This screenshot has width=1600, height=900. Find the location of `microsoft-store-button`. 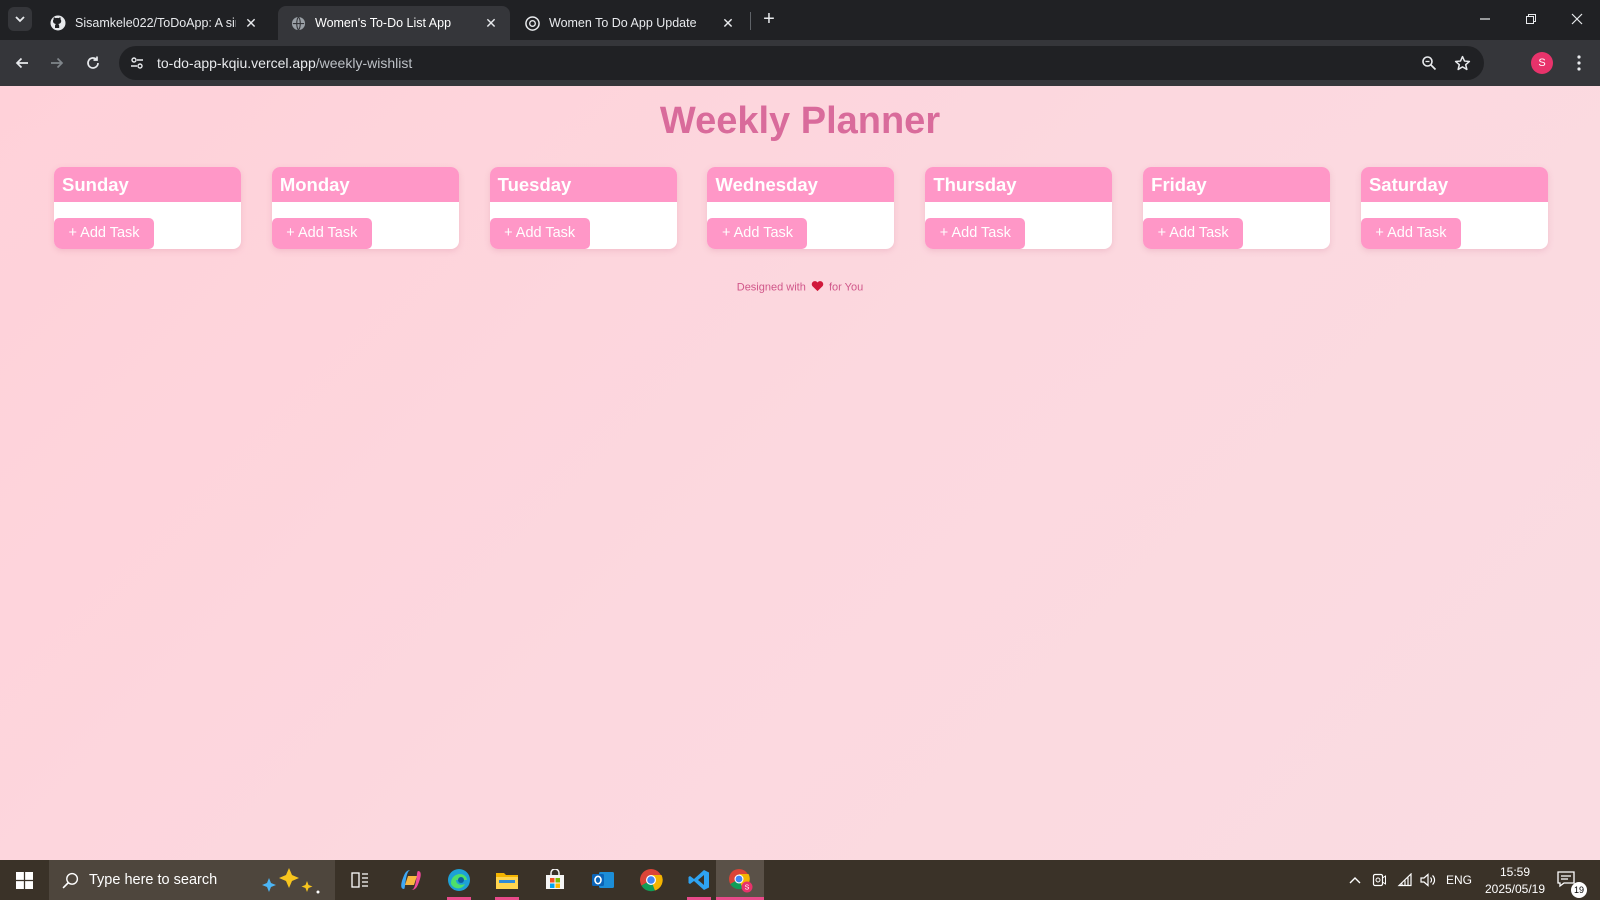

microsoft-store-button is located at coordinates (555, 880).